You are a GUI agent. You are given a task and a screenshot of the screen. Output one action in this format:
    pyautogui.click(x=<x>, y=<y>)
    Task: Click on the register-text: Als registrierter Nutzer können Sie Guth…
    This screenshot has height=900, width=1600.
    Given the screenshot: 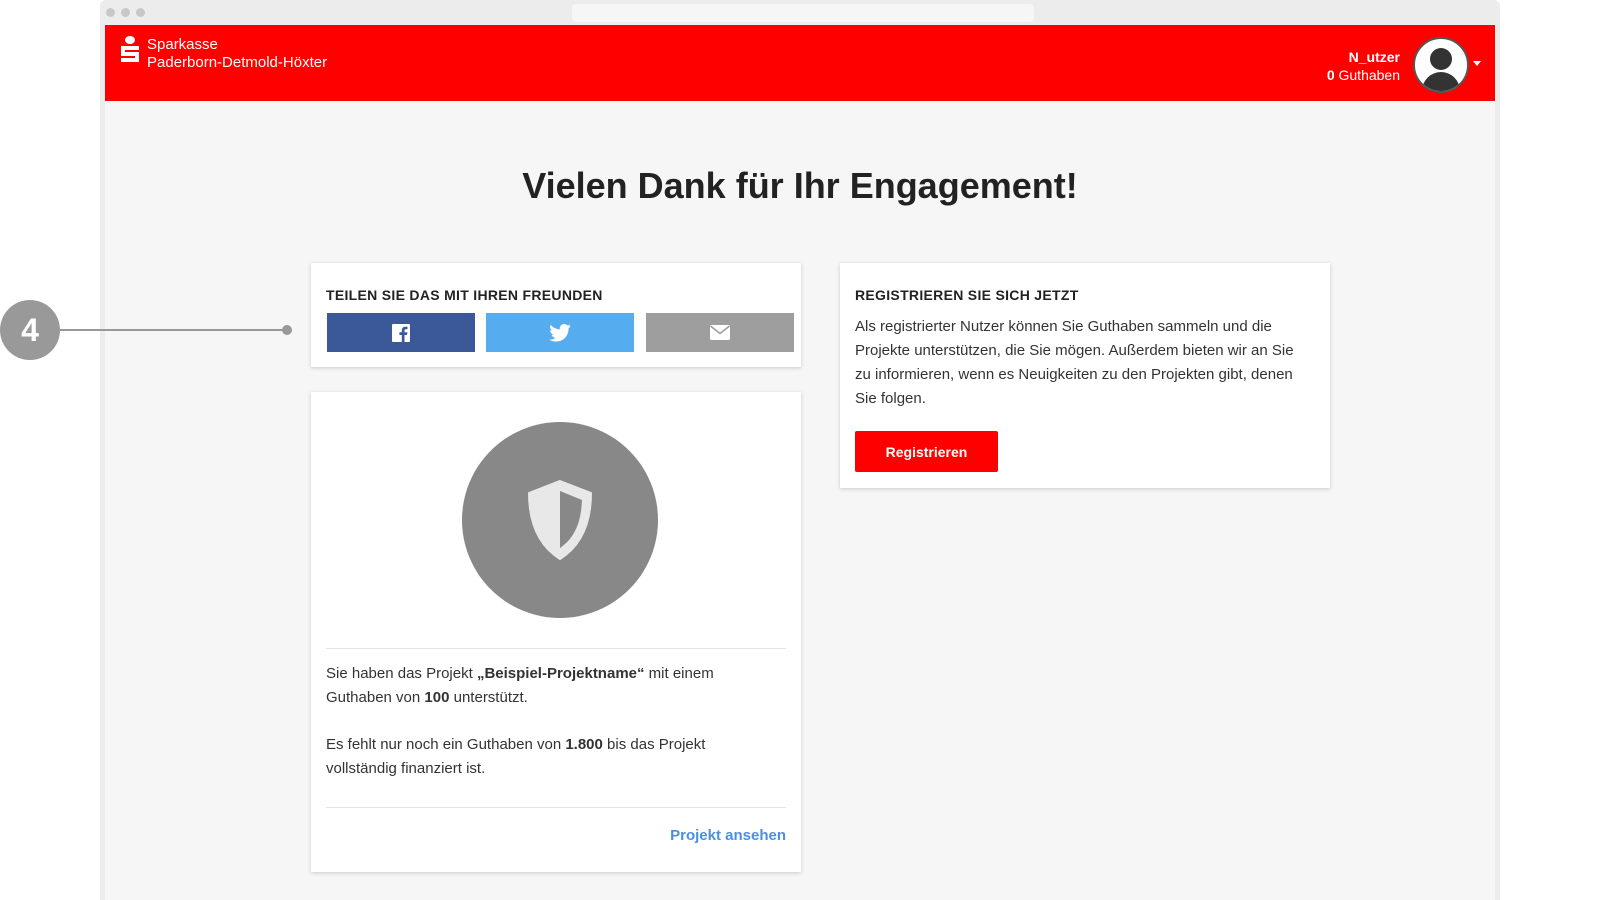 What is the action you would take?
    pyautogui.click(x=1074, y=362)
    